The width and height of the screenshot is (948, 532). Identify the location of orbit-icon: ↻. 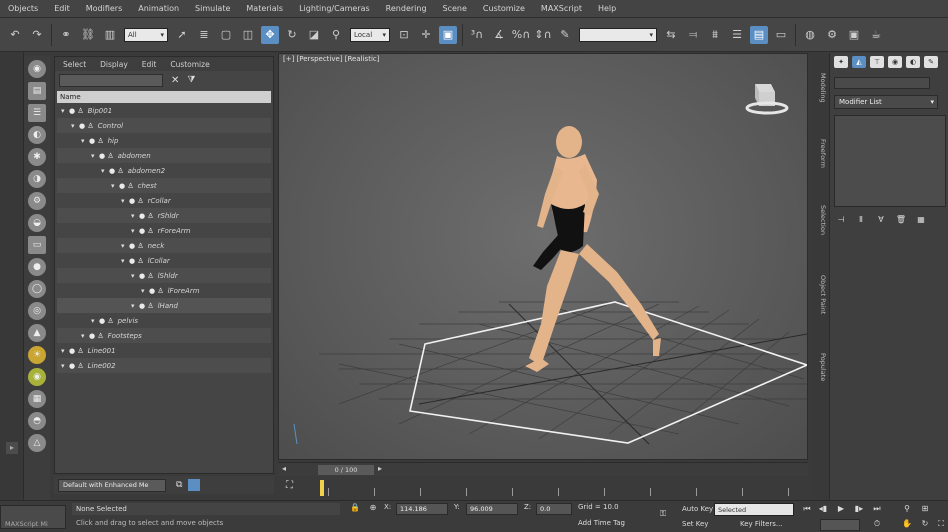
(925, 525).